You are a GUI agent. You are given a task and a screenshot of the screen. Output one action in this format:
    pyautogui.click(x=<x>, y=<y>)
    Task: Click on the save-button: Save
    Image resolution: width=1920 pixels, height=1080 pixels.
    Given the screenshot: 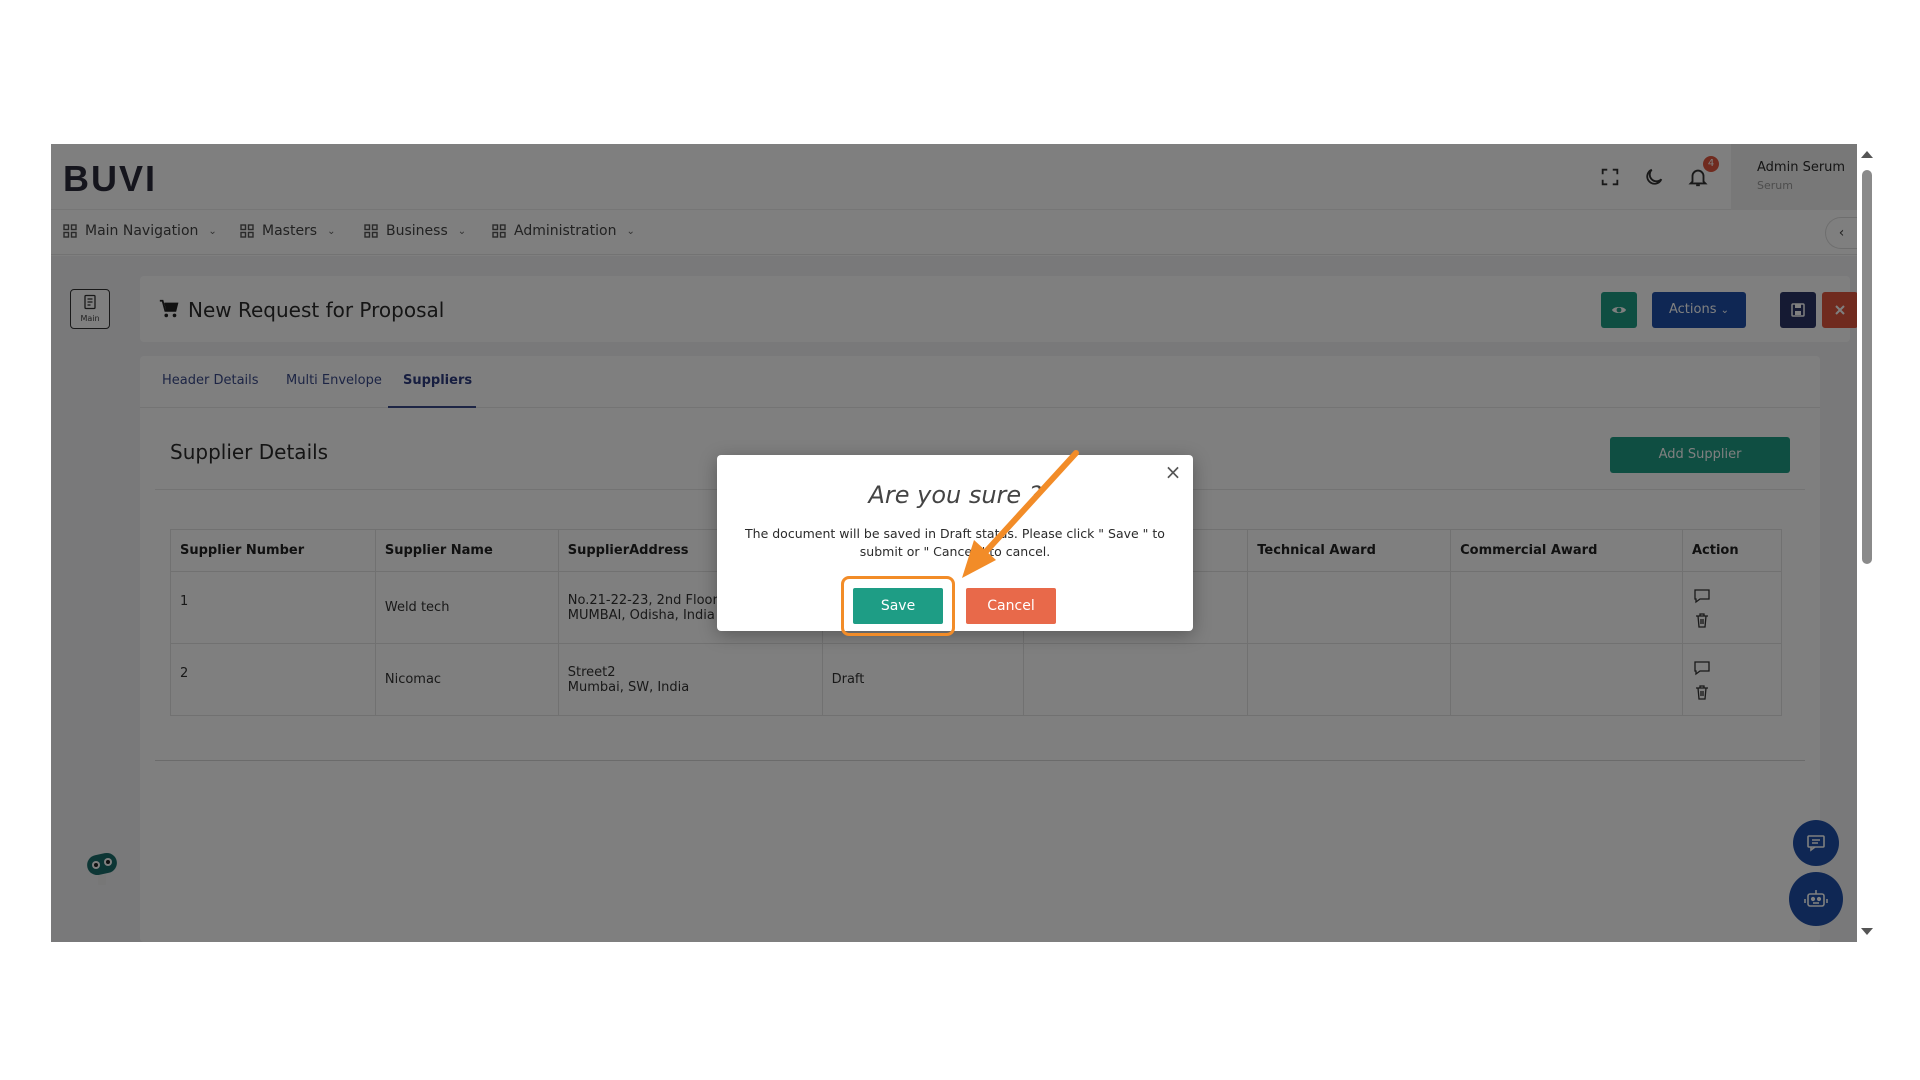 What is the action you would take?
    pyautogui.click(x=898, y=606)
    